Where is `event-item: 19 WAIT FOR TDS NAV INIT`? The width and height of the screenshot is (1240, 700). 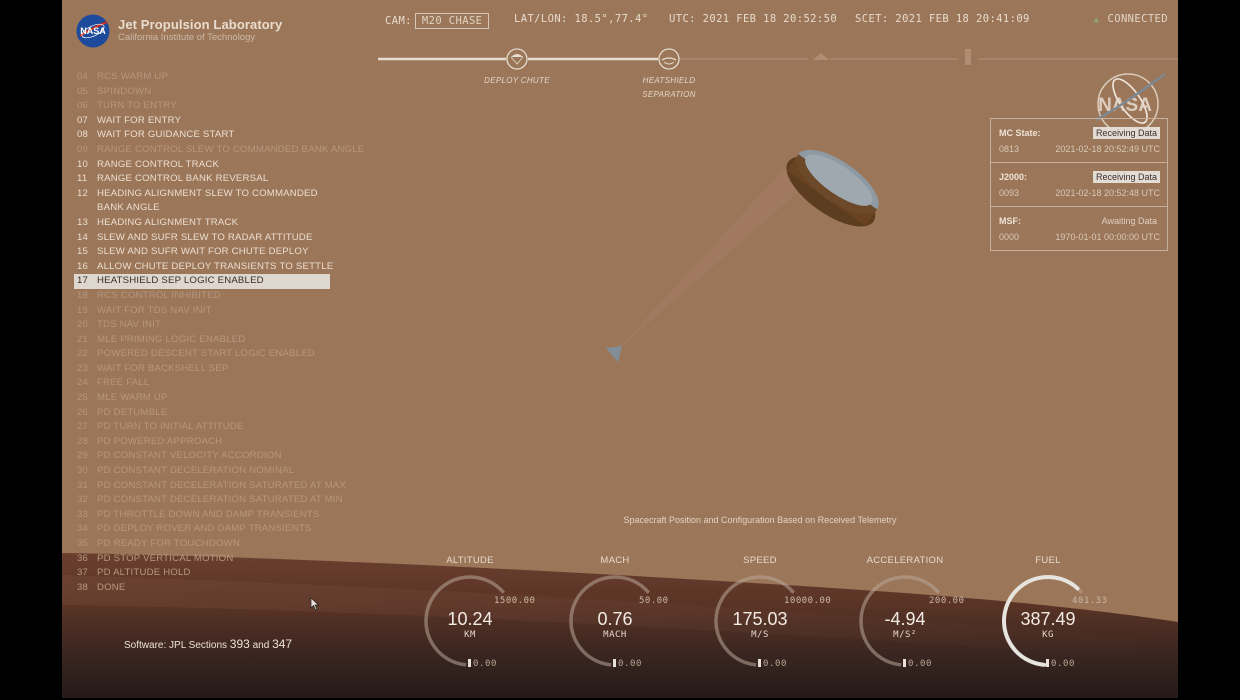
event-item: 19 WAIT FOR TDS NAV INIT is located at coordinates (209, 311).